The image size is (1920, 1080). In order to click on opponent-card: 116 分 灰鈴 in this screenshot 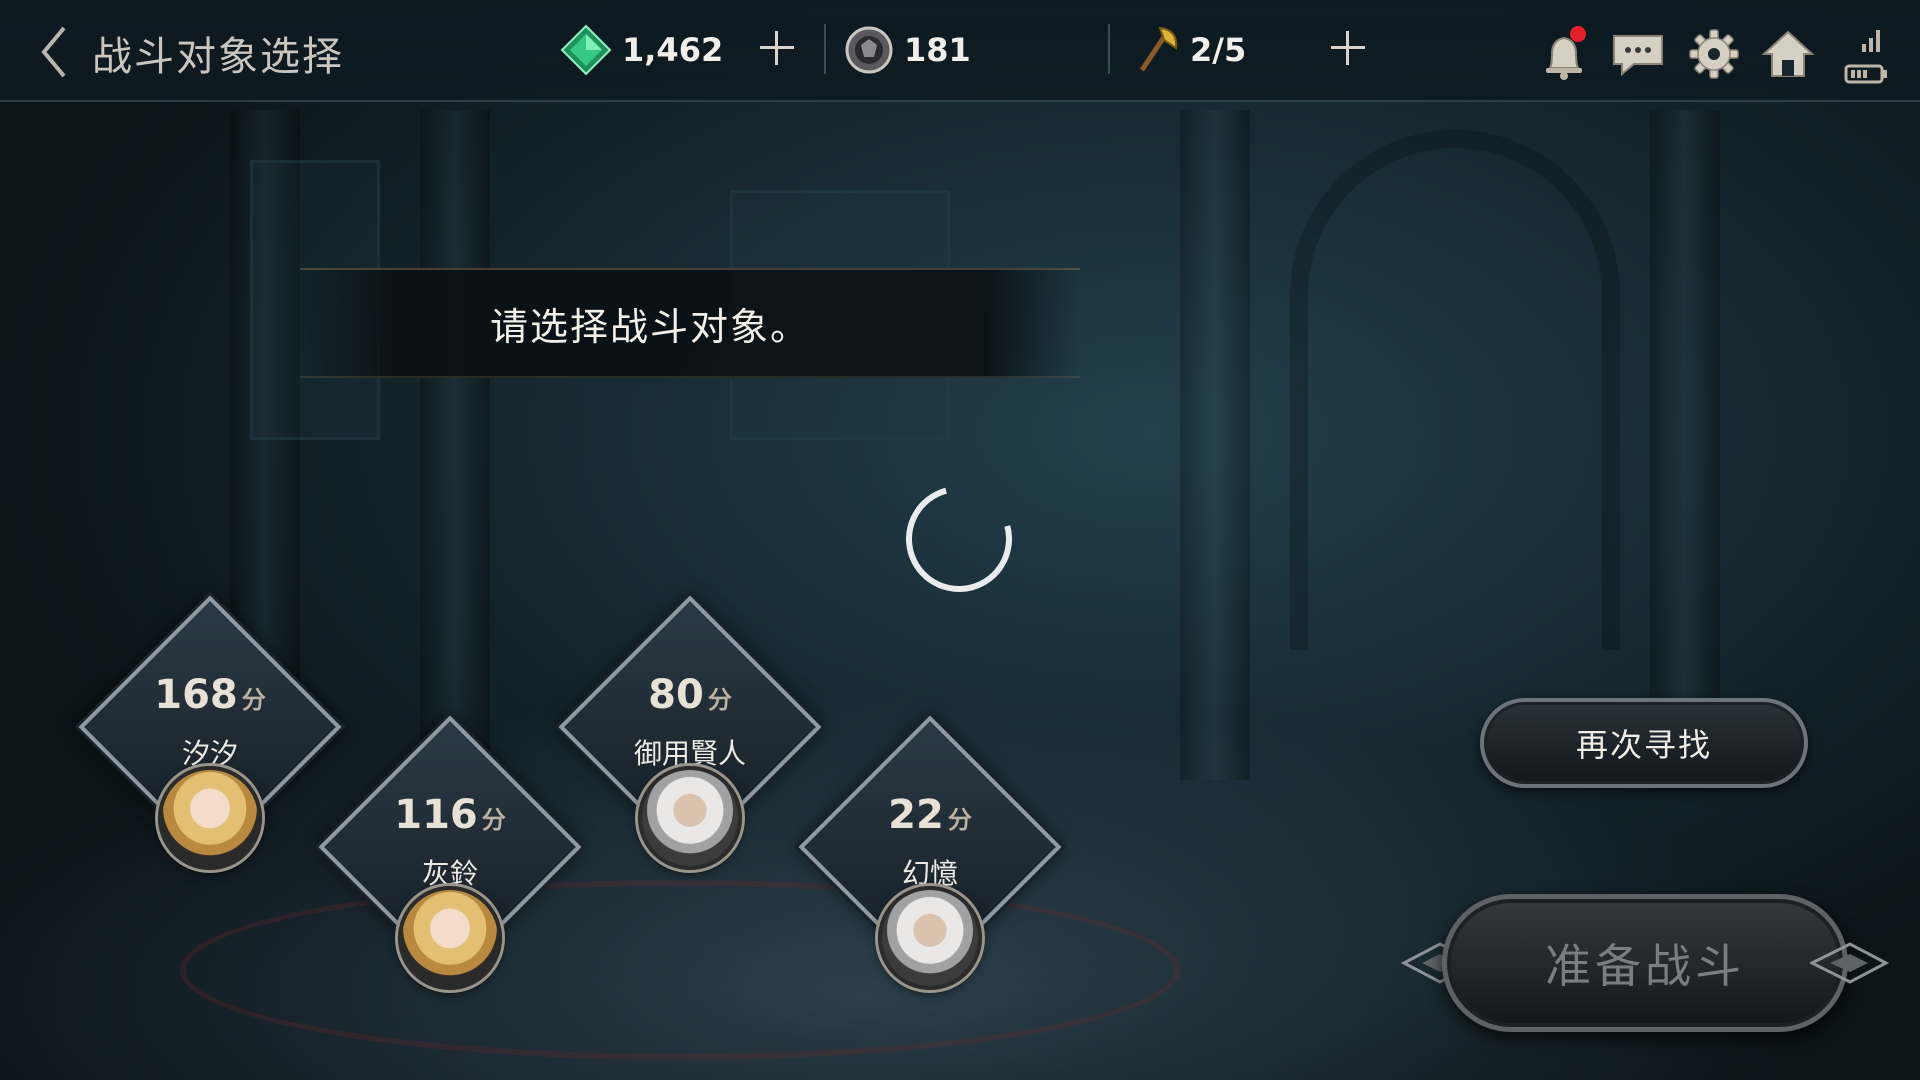, I will do `click(456, 892)`.